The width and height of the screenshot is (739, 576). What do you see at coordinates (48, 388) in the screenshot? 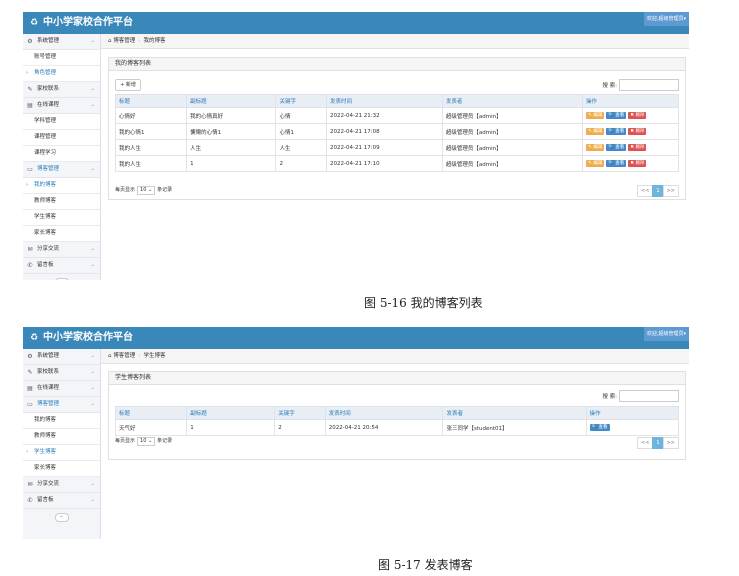
I see `sidebar-item-label: 在线课程` at bounding box center [48, 388].